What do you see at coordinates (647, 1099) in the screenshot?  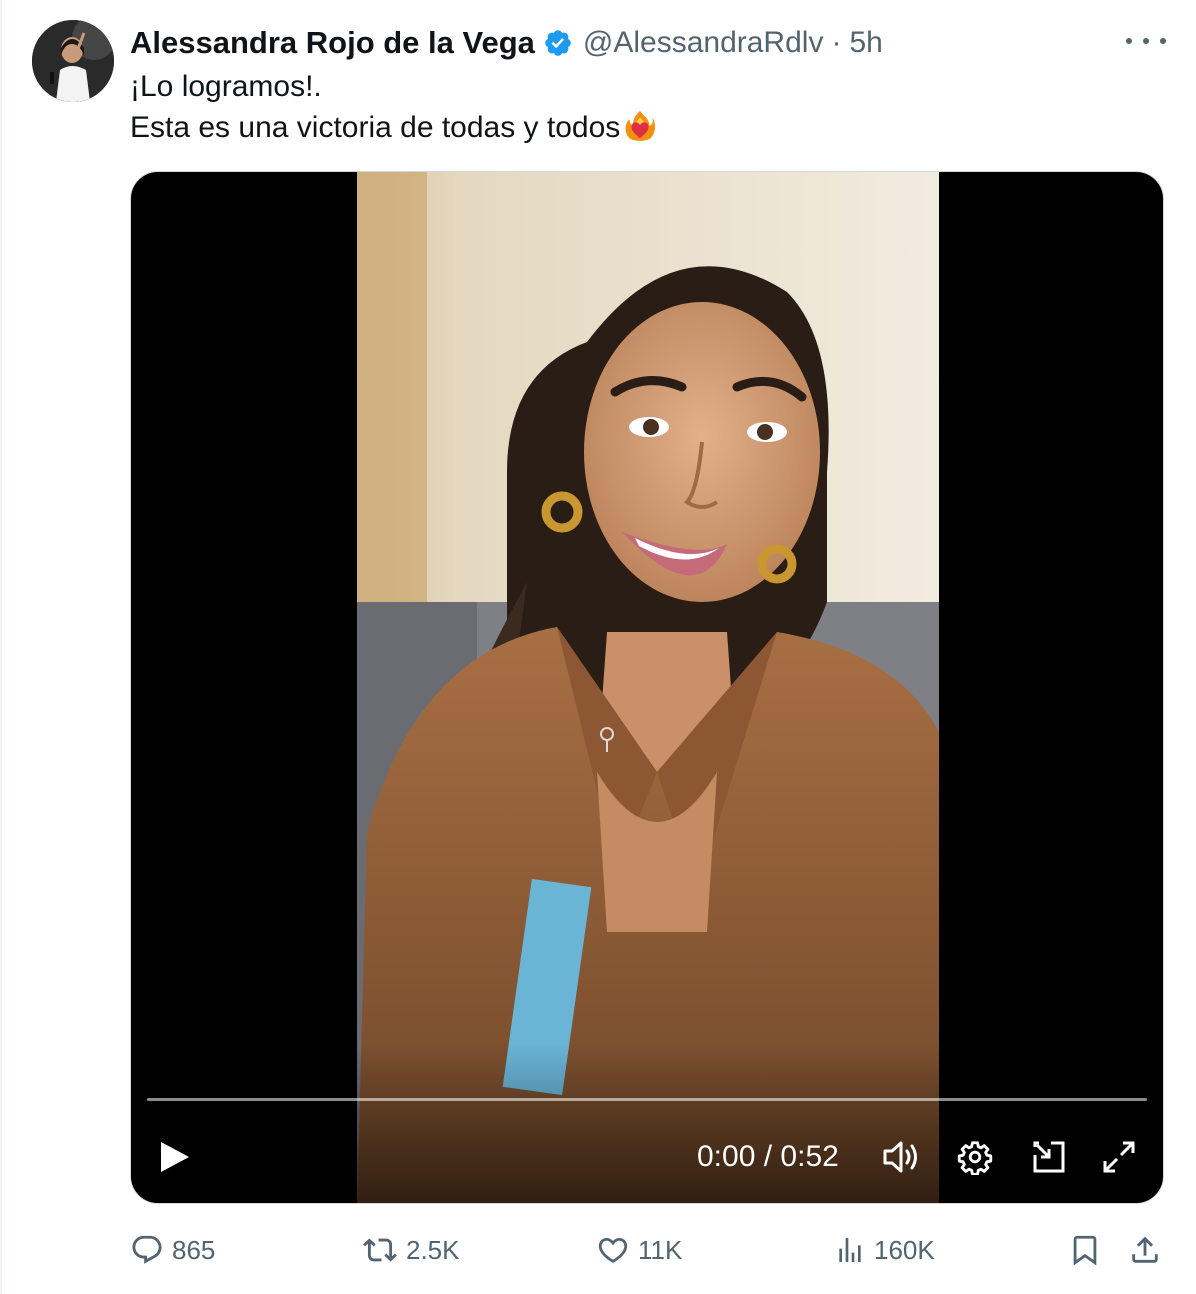 I see `video-scrubber` at bounding box center [647, 1099].